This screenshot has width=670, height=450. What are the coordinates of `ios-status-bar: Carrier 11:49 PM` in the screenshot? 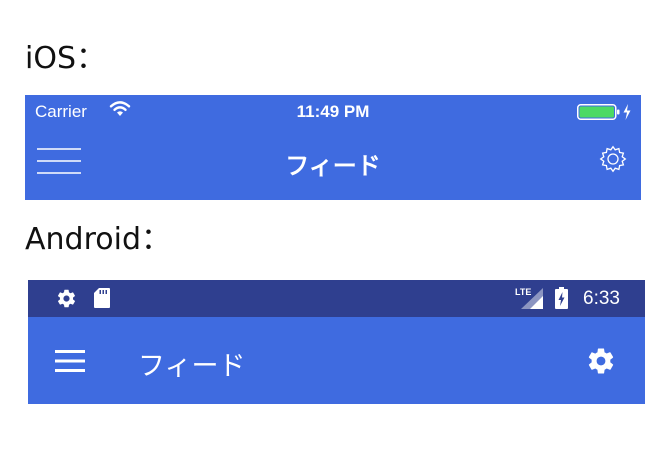 It's located at (333, 111).